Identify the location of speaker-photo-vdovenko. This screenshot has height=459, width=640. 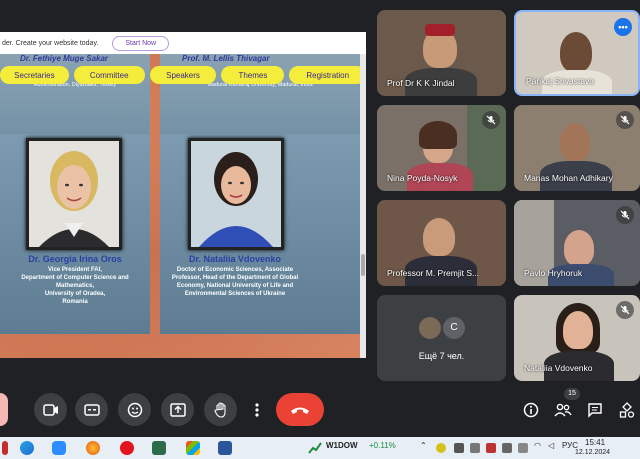
(236, 194).